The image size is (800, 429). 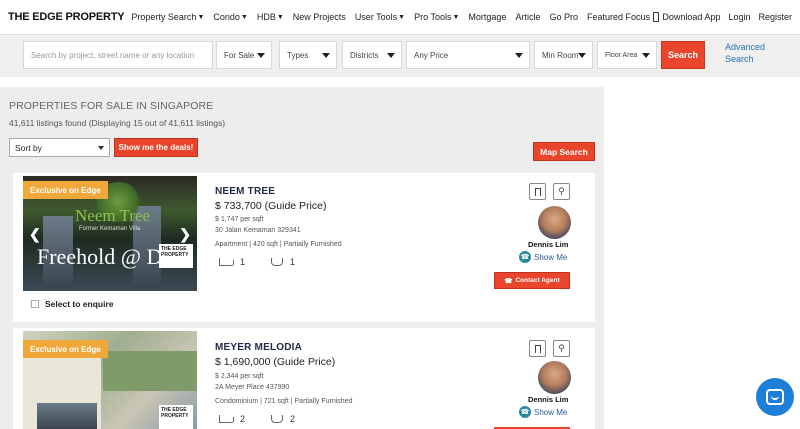 I want to click on listing-psf: $ 2,344 per sqft, so click(x=239, y=376).